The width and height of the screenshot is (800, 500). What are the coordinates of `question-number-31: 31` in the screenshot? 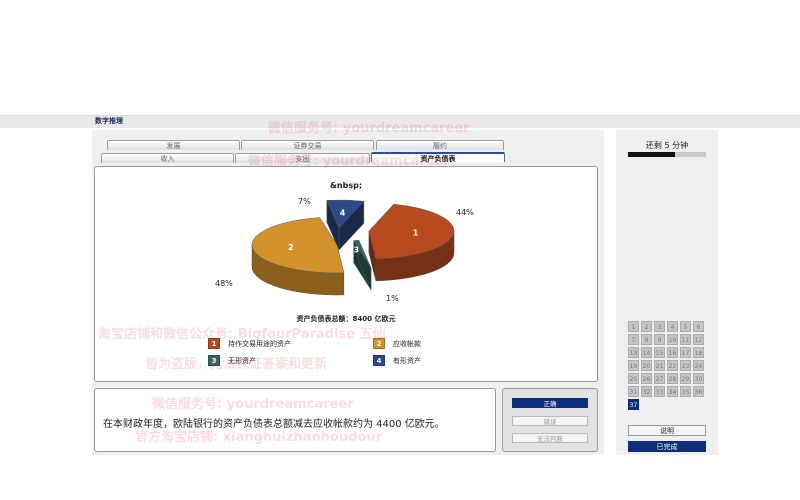 It's located at (633, 391).